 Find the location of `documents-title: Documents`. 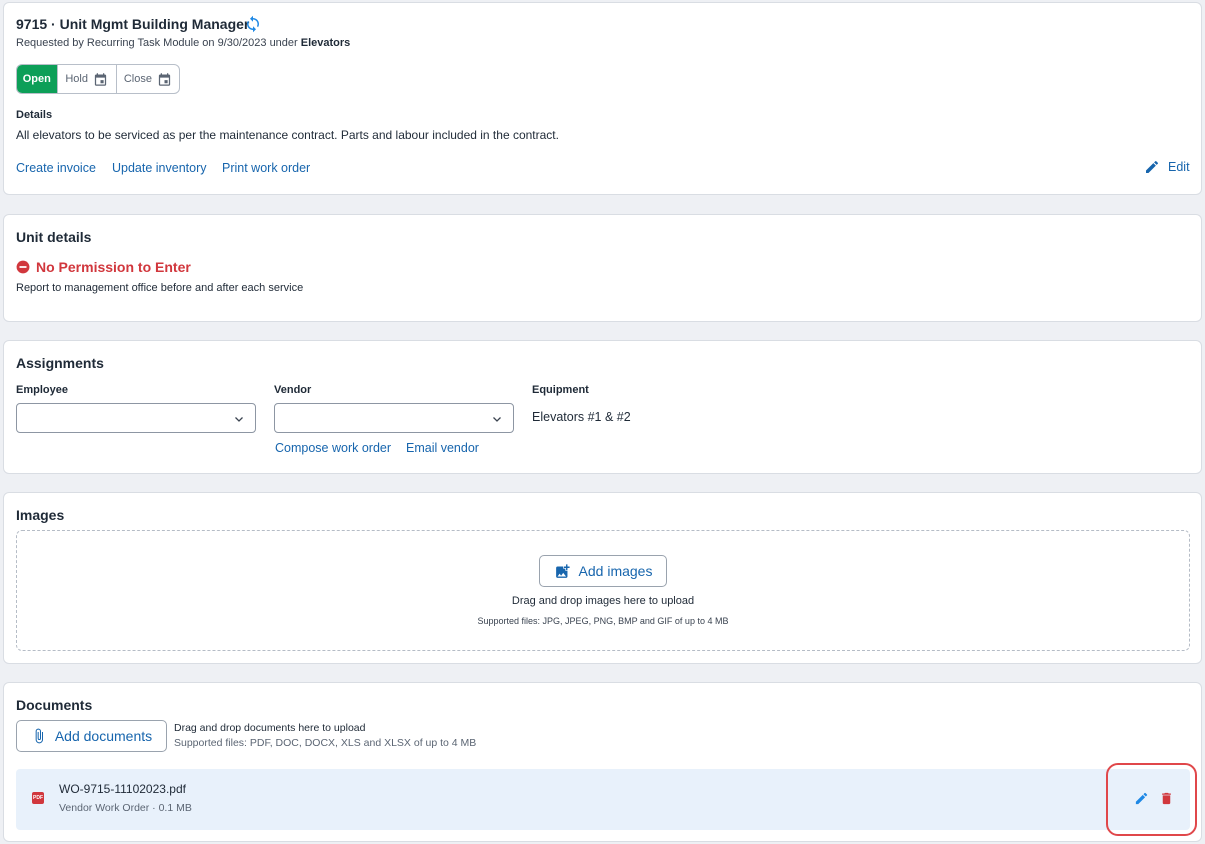

documents-title: Documents is located at coordinates (54, 705).